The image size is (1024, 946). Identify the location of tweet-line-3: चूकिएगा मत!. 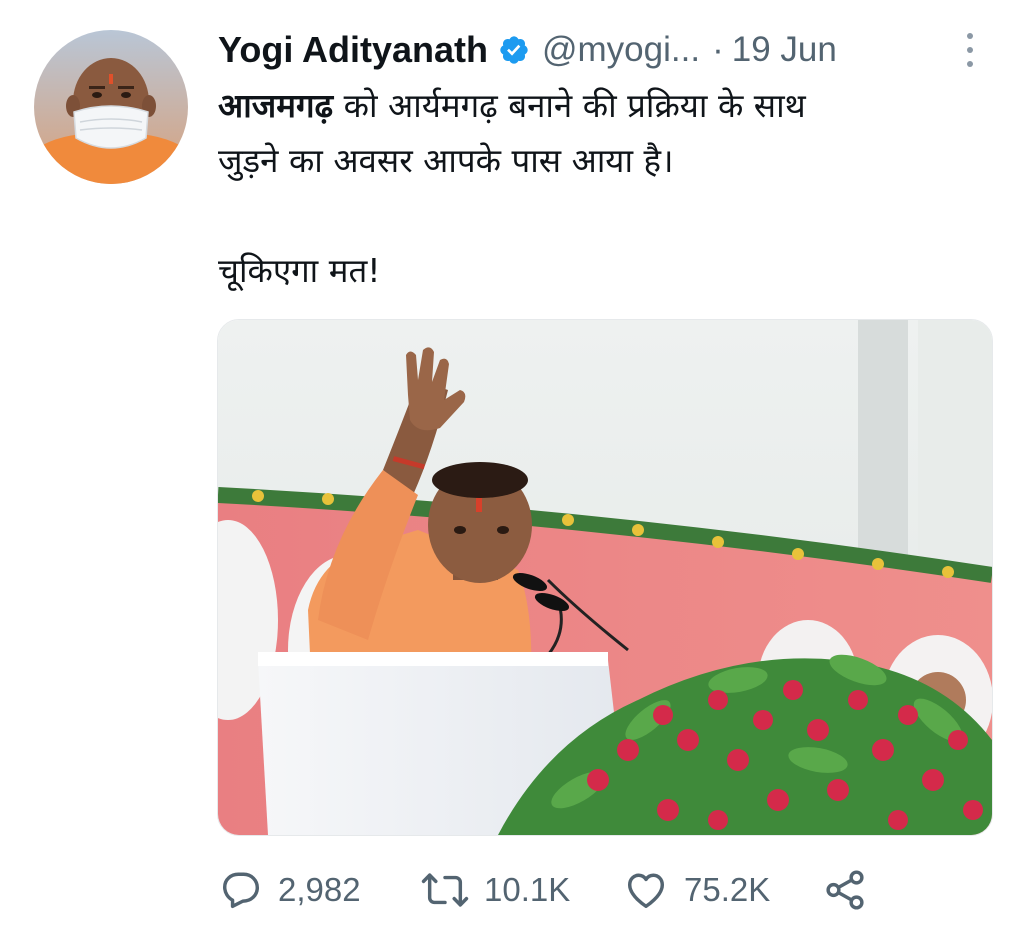
(299, 270).